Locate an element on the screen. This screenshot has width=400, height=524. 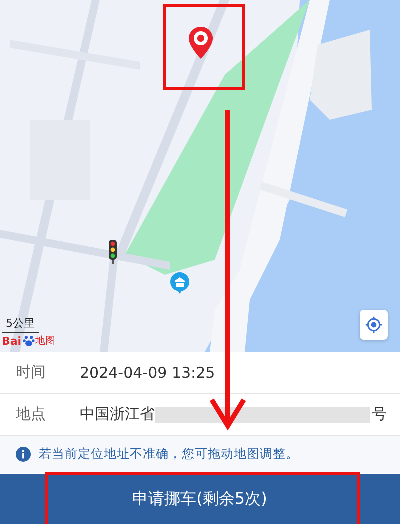
map-logo-text: Bai is located at coordinates (12, 341).